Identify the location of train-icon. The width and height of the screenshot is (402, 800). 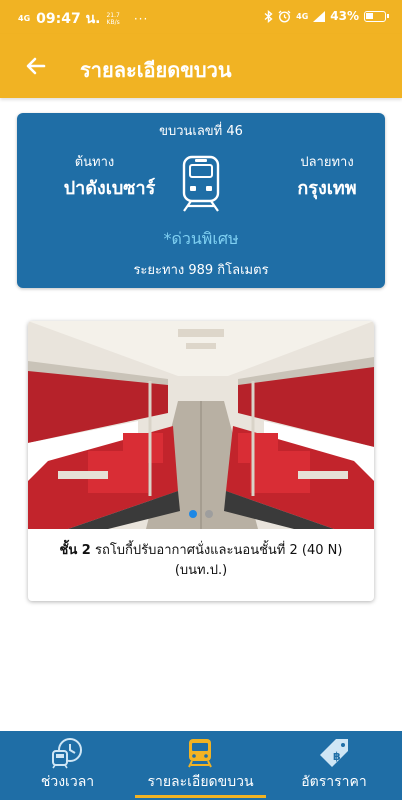
(200, 753).